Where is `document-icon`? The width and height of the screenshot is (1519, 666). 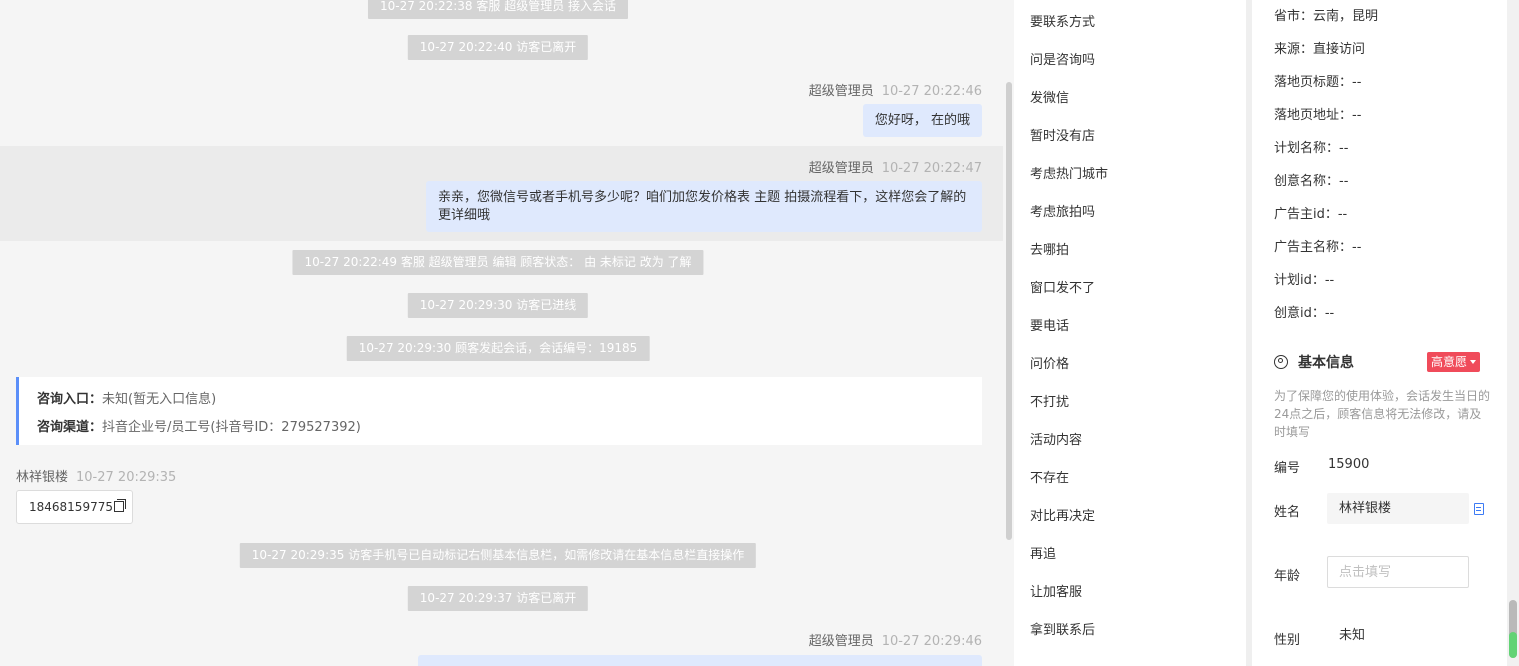 document-icon is located at coordinates (1479, 509).